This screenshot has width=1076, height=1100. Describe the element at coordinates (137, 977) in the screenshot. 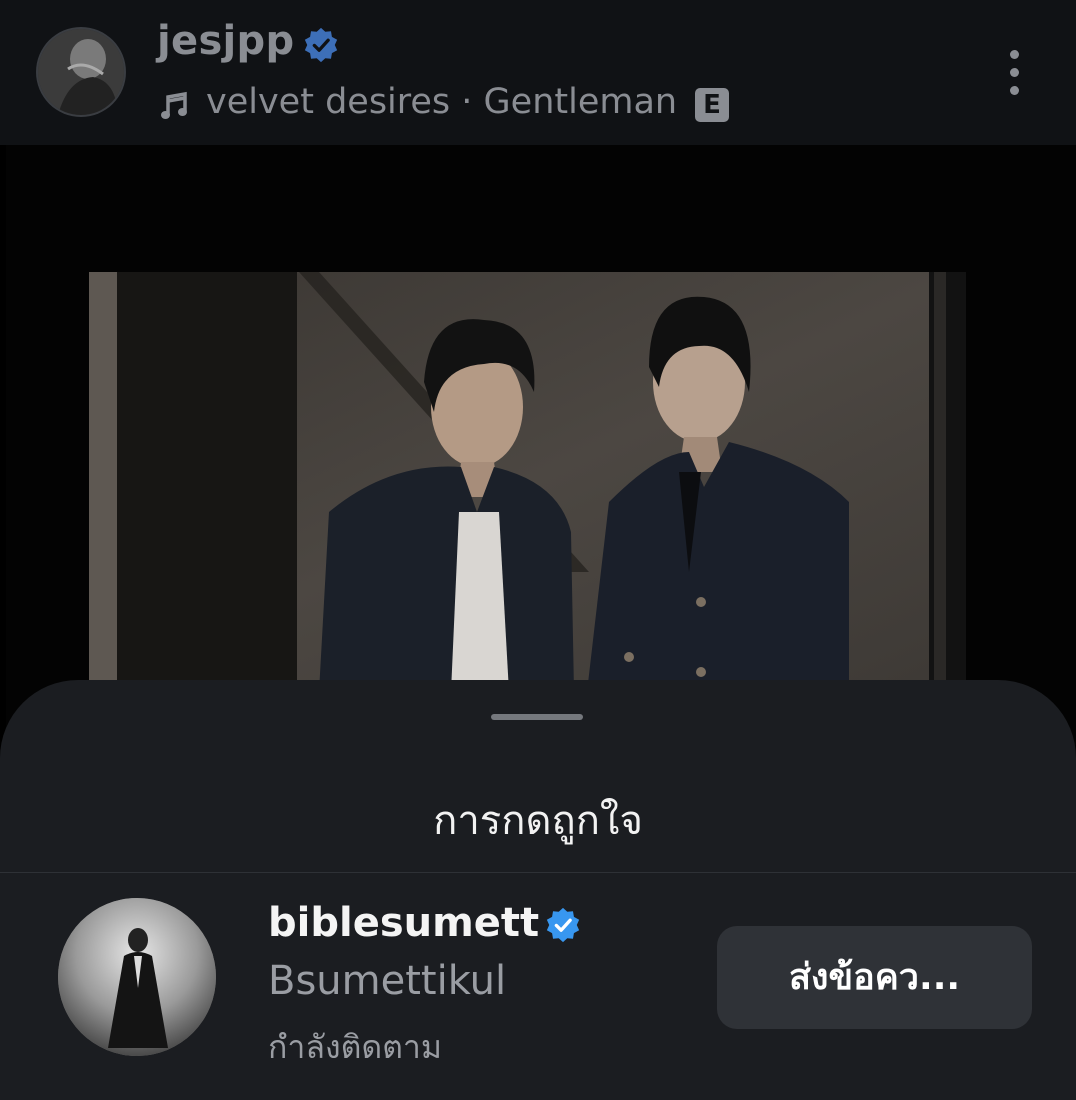

I see `avatar` at that location.